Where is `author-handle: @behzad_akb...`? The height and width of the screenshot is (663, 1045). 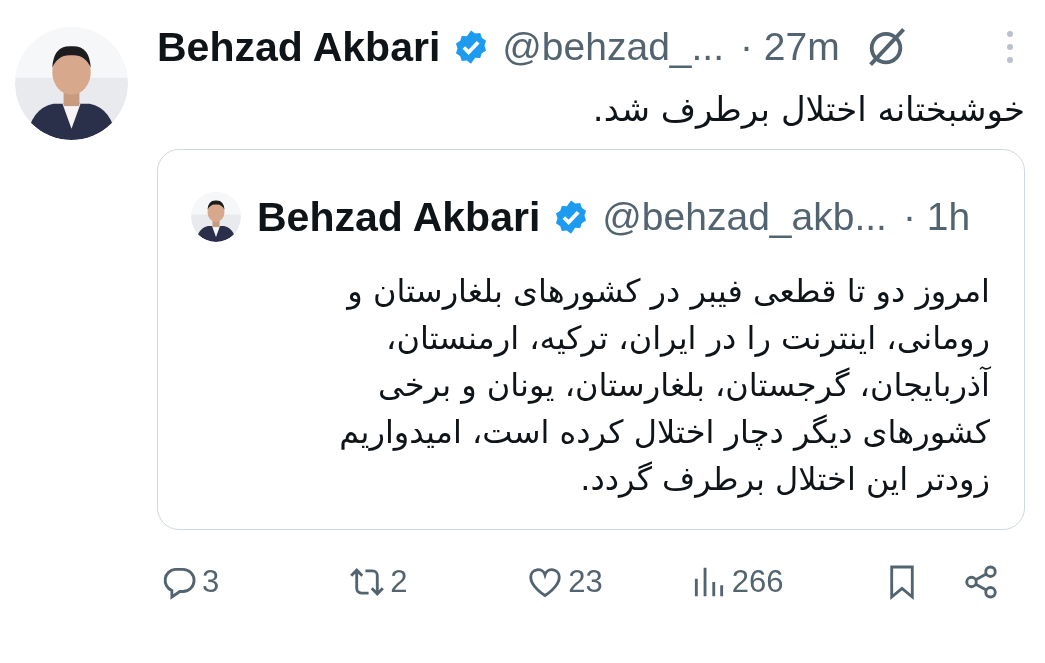 author-handle: @behzad_akb... is located at coordinates (744, 217).